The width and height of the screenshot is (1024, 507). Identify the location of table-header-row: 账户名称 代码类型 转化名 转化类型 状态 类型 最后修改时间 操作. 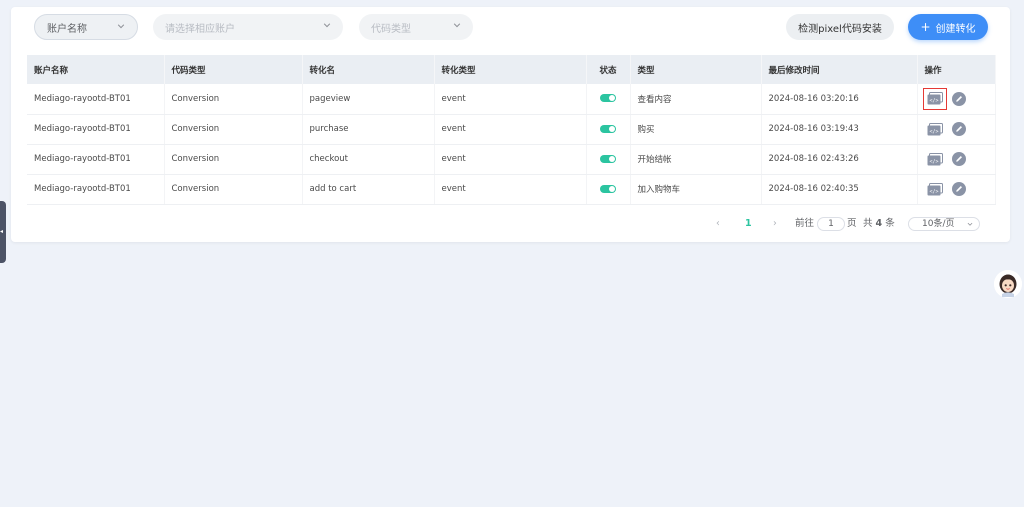
(511, 69).